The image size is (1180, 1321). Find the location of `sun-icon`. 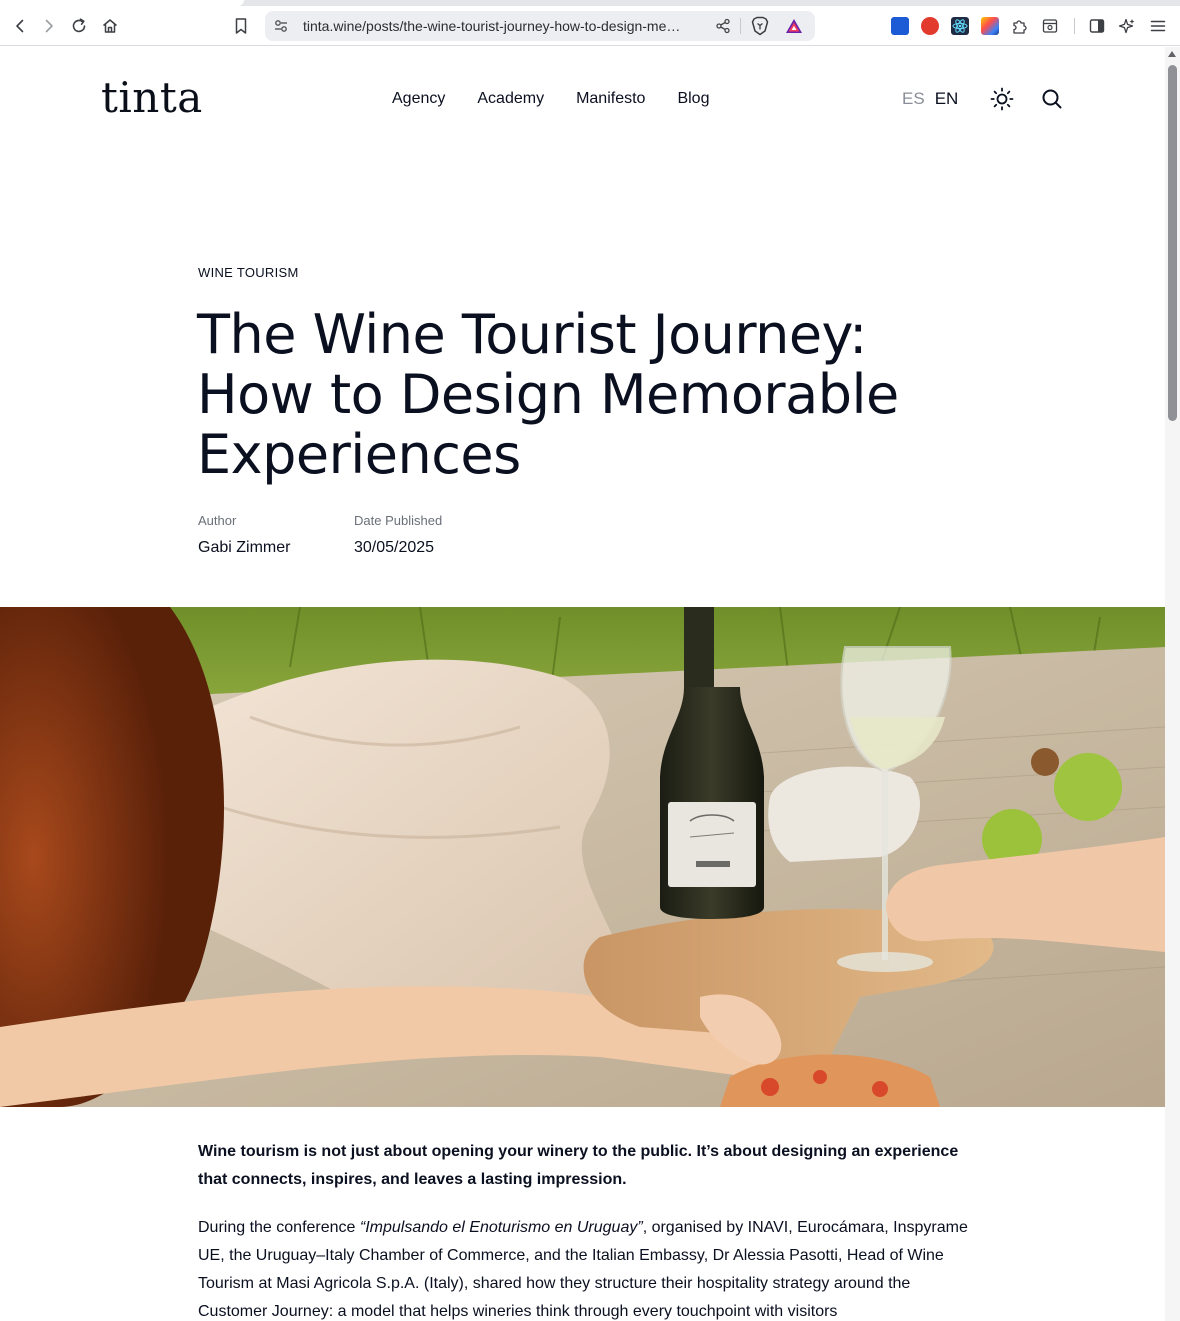

sun-icon is located at coordinates (1002, 99).